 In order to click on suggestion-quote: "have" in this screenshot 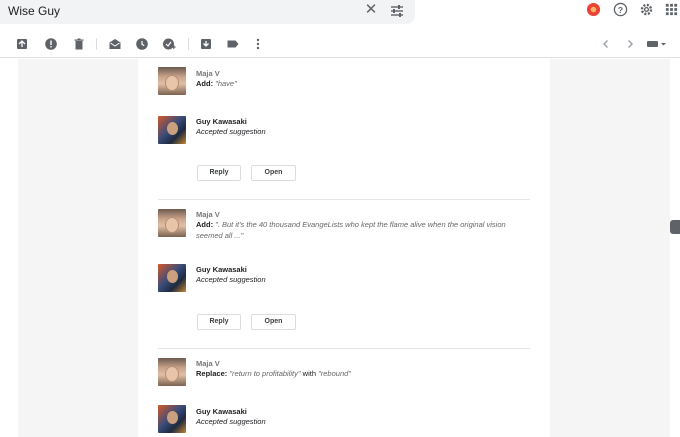, I will do `click(226, 83)`.